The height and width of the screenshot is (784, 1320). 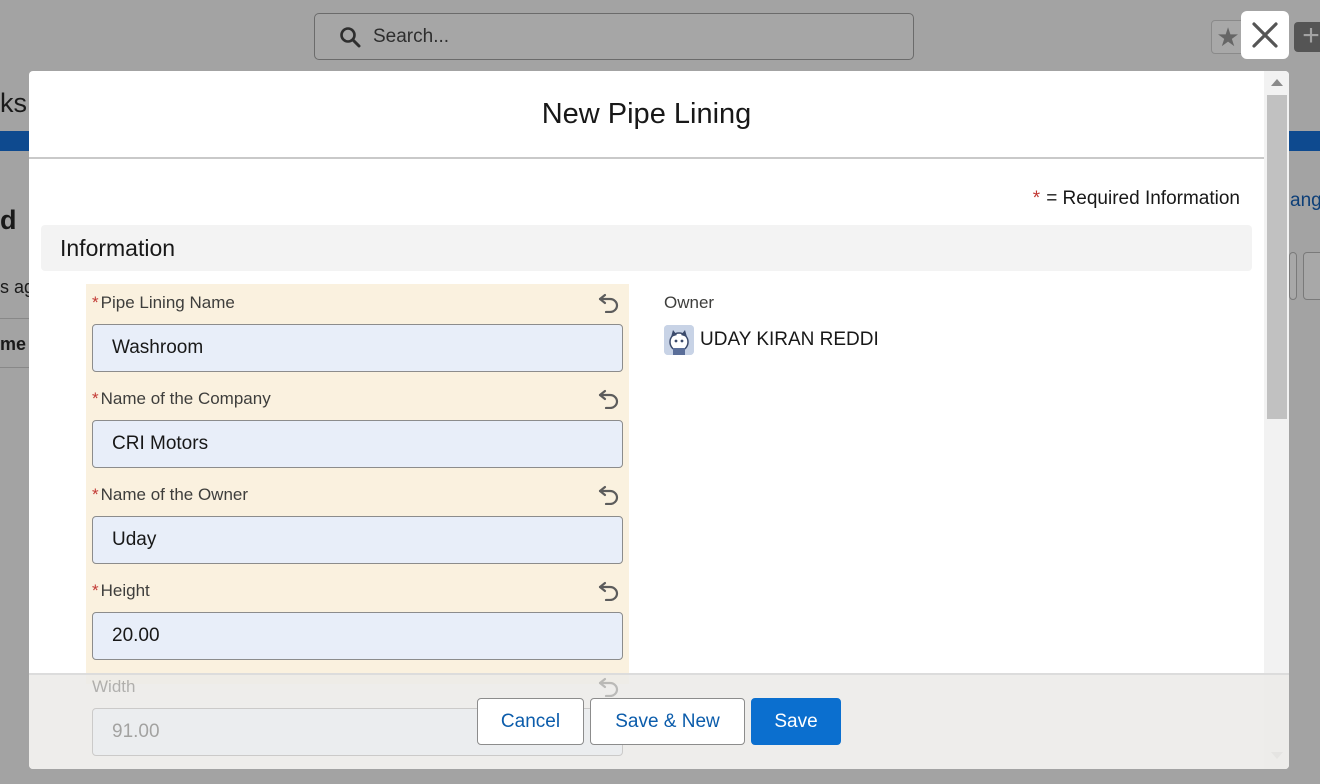 What do you see at coordinates (1277, 257) in the screenshot?
I see `scrollbar-thumb` at bounding box center [1277, 257].